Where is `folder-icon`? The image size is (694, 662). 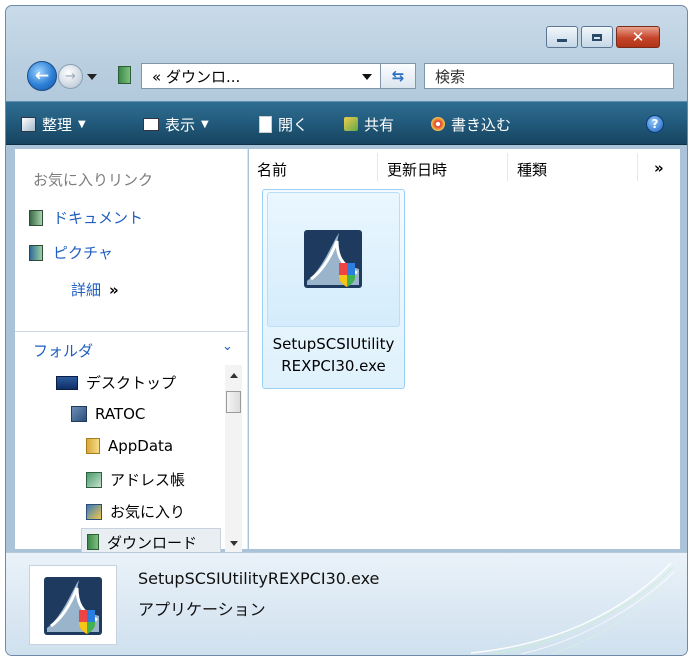
folder-icon is located at coordinates (93, 446).